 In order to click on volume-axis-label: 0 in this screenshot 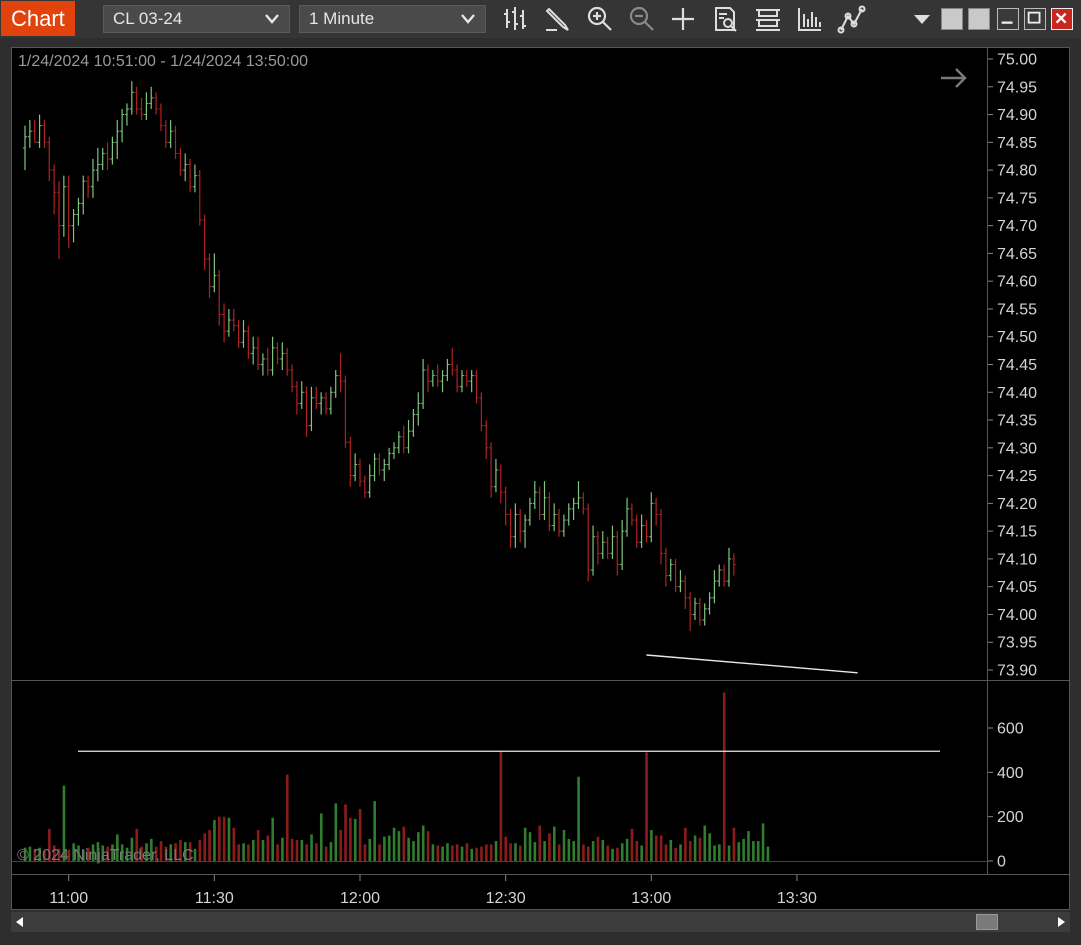, I will do `click(1001, 862)`.